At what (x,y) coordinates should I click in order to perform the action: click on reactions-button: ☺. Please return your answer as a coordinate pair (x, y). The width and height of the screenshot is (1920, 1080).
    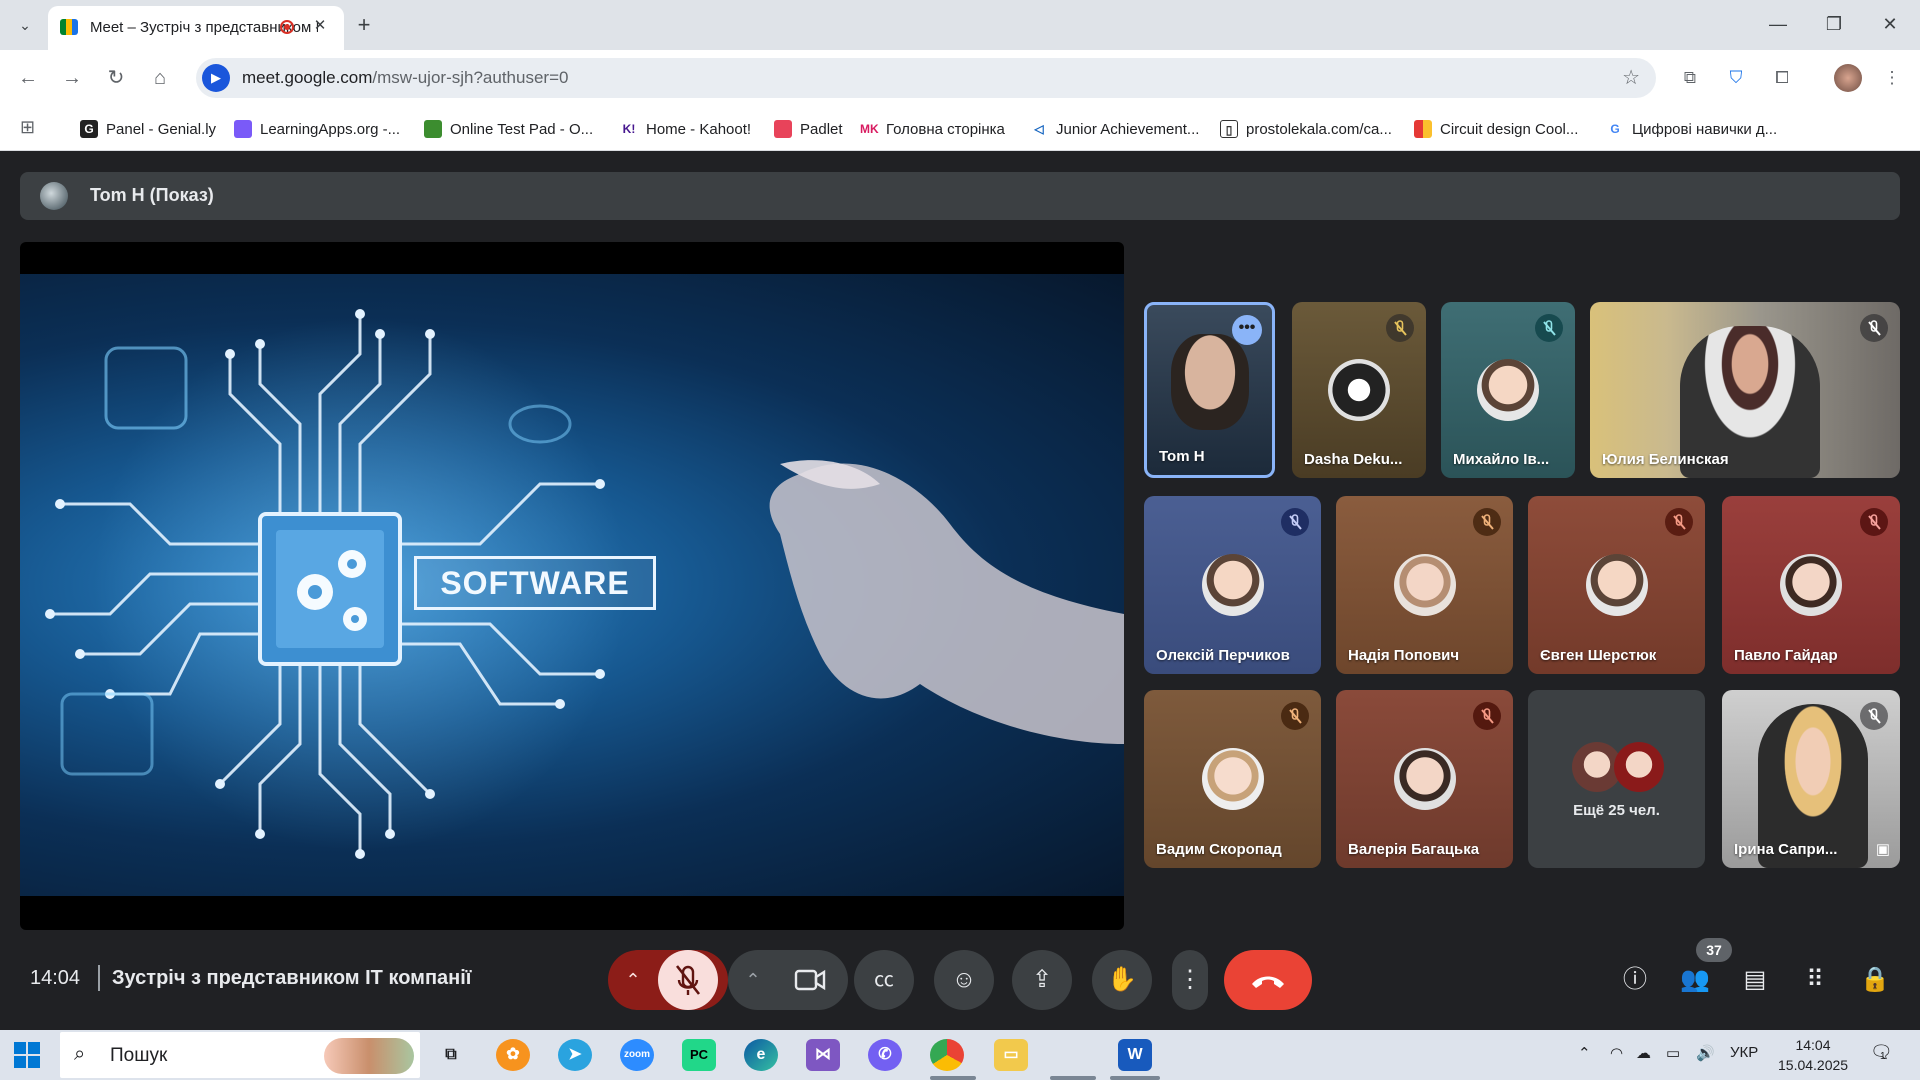
    Looking at the image, I should click on (964, 980).